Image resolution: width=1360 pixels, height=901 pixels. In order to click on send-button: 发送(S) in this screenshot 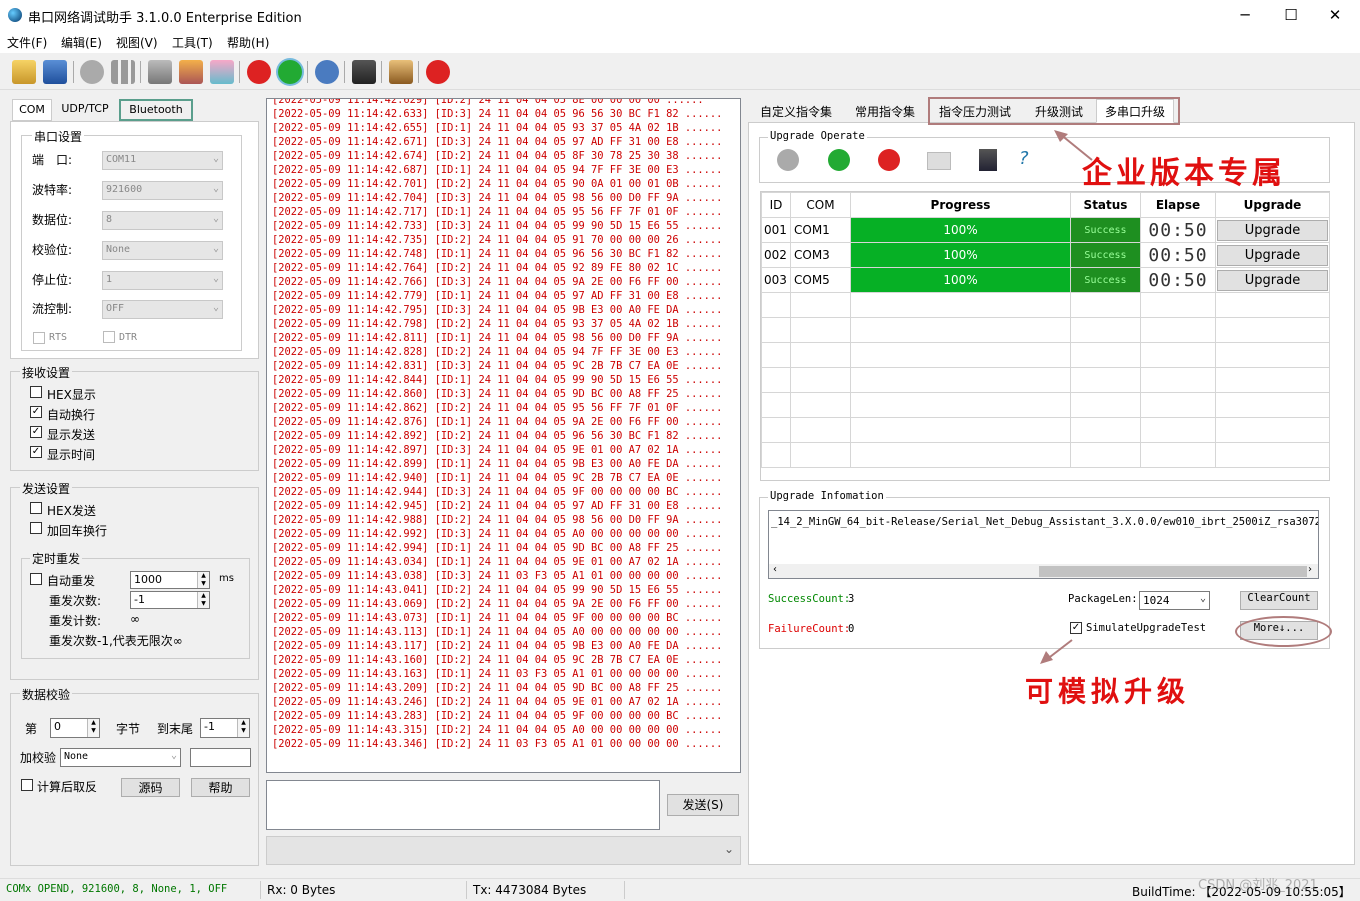, I will do `click(703, 805)`.